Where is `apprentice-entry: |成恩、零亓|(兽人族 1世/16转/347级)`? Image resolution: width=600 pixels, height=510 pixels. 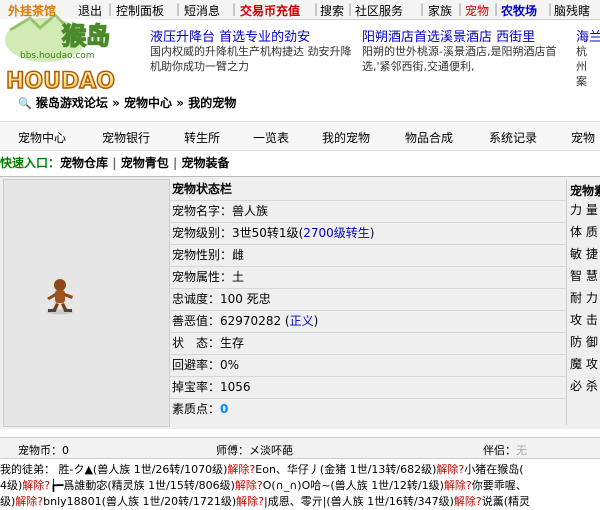 apprentice-entry: |成恩、零亓|(兽人族 1世/16转/347级) is located at coordinates (359, 501).